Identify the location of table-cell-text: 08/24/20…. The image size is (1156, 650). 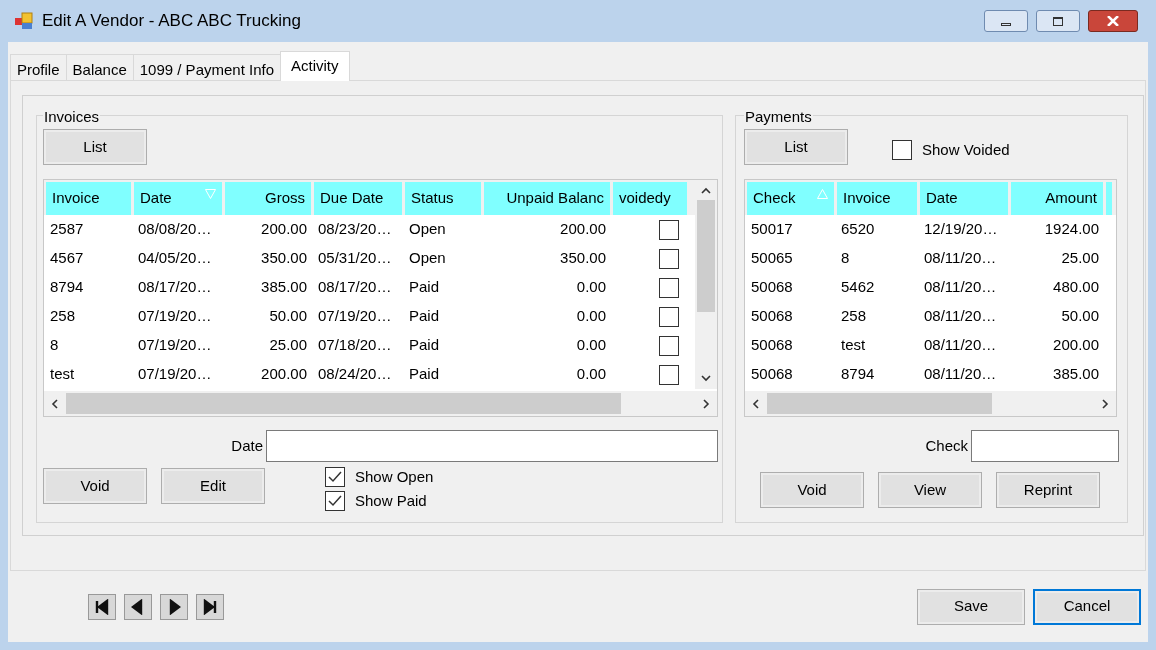
(355, 374).